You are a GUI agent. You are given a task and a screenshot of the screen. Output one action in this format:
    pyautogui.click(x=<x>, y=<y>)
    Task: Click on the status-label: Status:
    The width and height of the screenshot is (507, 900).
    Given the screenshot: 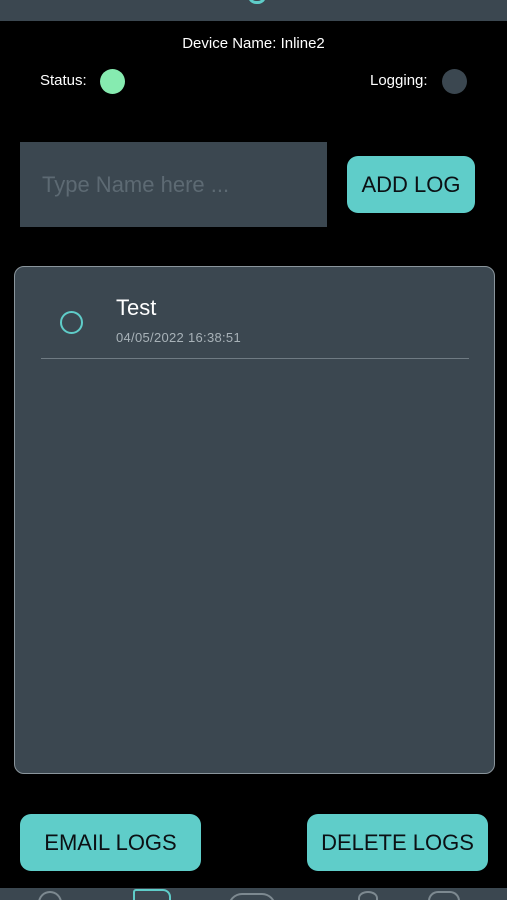 What is the action you would take?
    pyautogui.click(x=63, y=80)
    